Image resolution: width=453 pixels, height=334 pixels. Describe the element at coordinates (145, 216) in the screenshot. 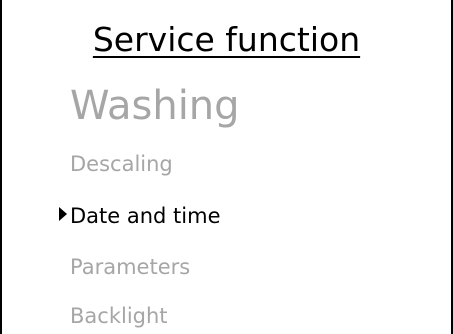

I see `menu-item-date-and-time: Date and time` at that location.